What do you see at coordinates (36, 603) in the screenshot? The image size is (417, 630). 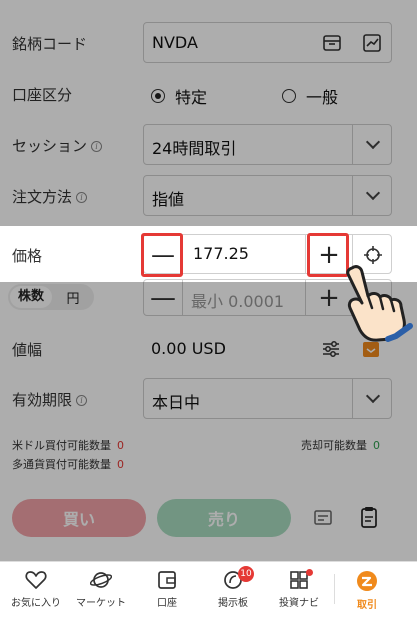 I see `tab-favorites-label: お気に入り` at bounding box center [36, 603].